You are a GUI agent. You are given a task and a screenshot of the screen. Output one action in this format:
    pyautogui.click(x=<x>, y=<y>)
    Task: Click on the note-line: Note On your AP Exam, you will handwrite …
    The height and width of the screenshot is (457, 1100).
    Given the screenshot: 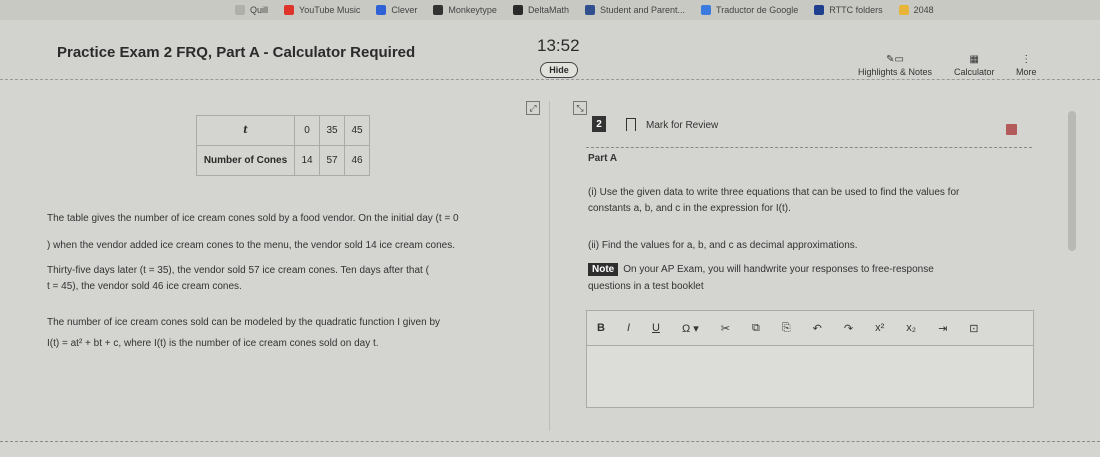 What is the action you would take?
    pyautogui.click(x=761, y=269)
    